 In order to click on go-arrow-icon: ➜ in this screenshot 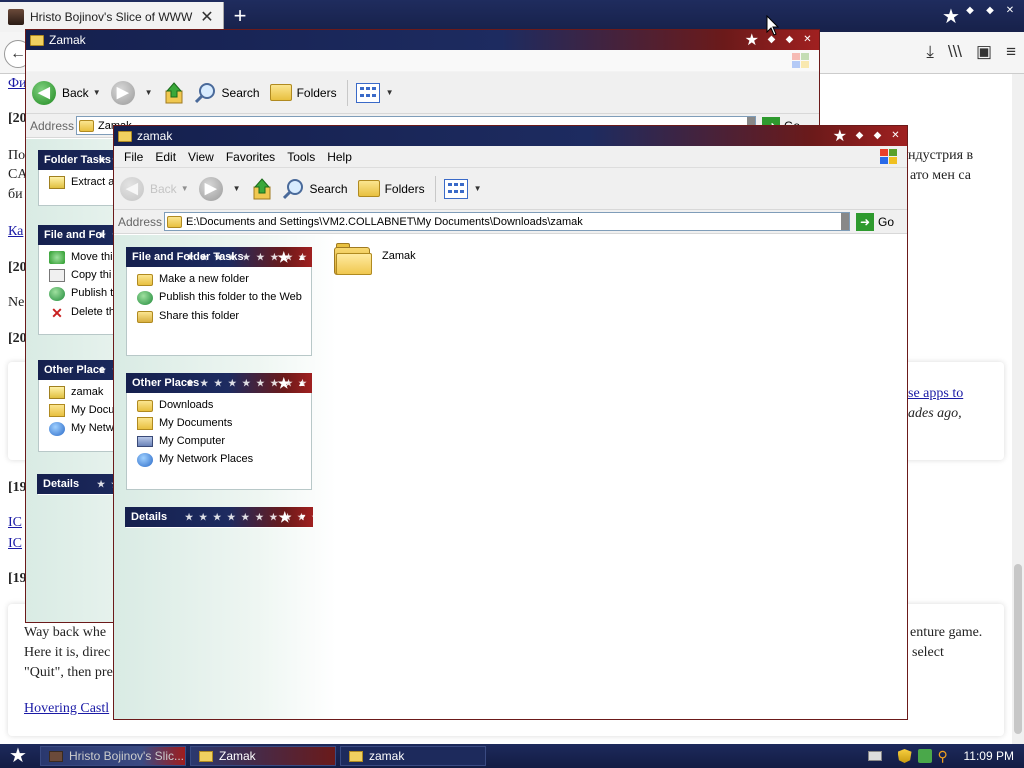, I will do `click(865, 221)`.